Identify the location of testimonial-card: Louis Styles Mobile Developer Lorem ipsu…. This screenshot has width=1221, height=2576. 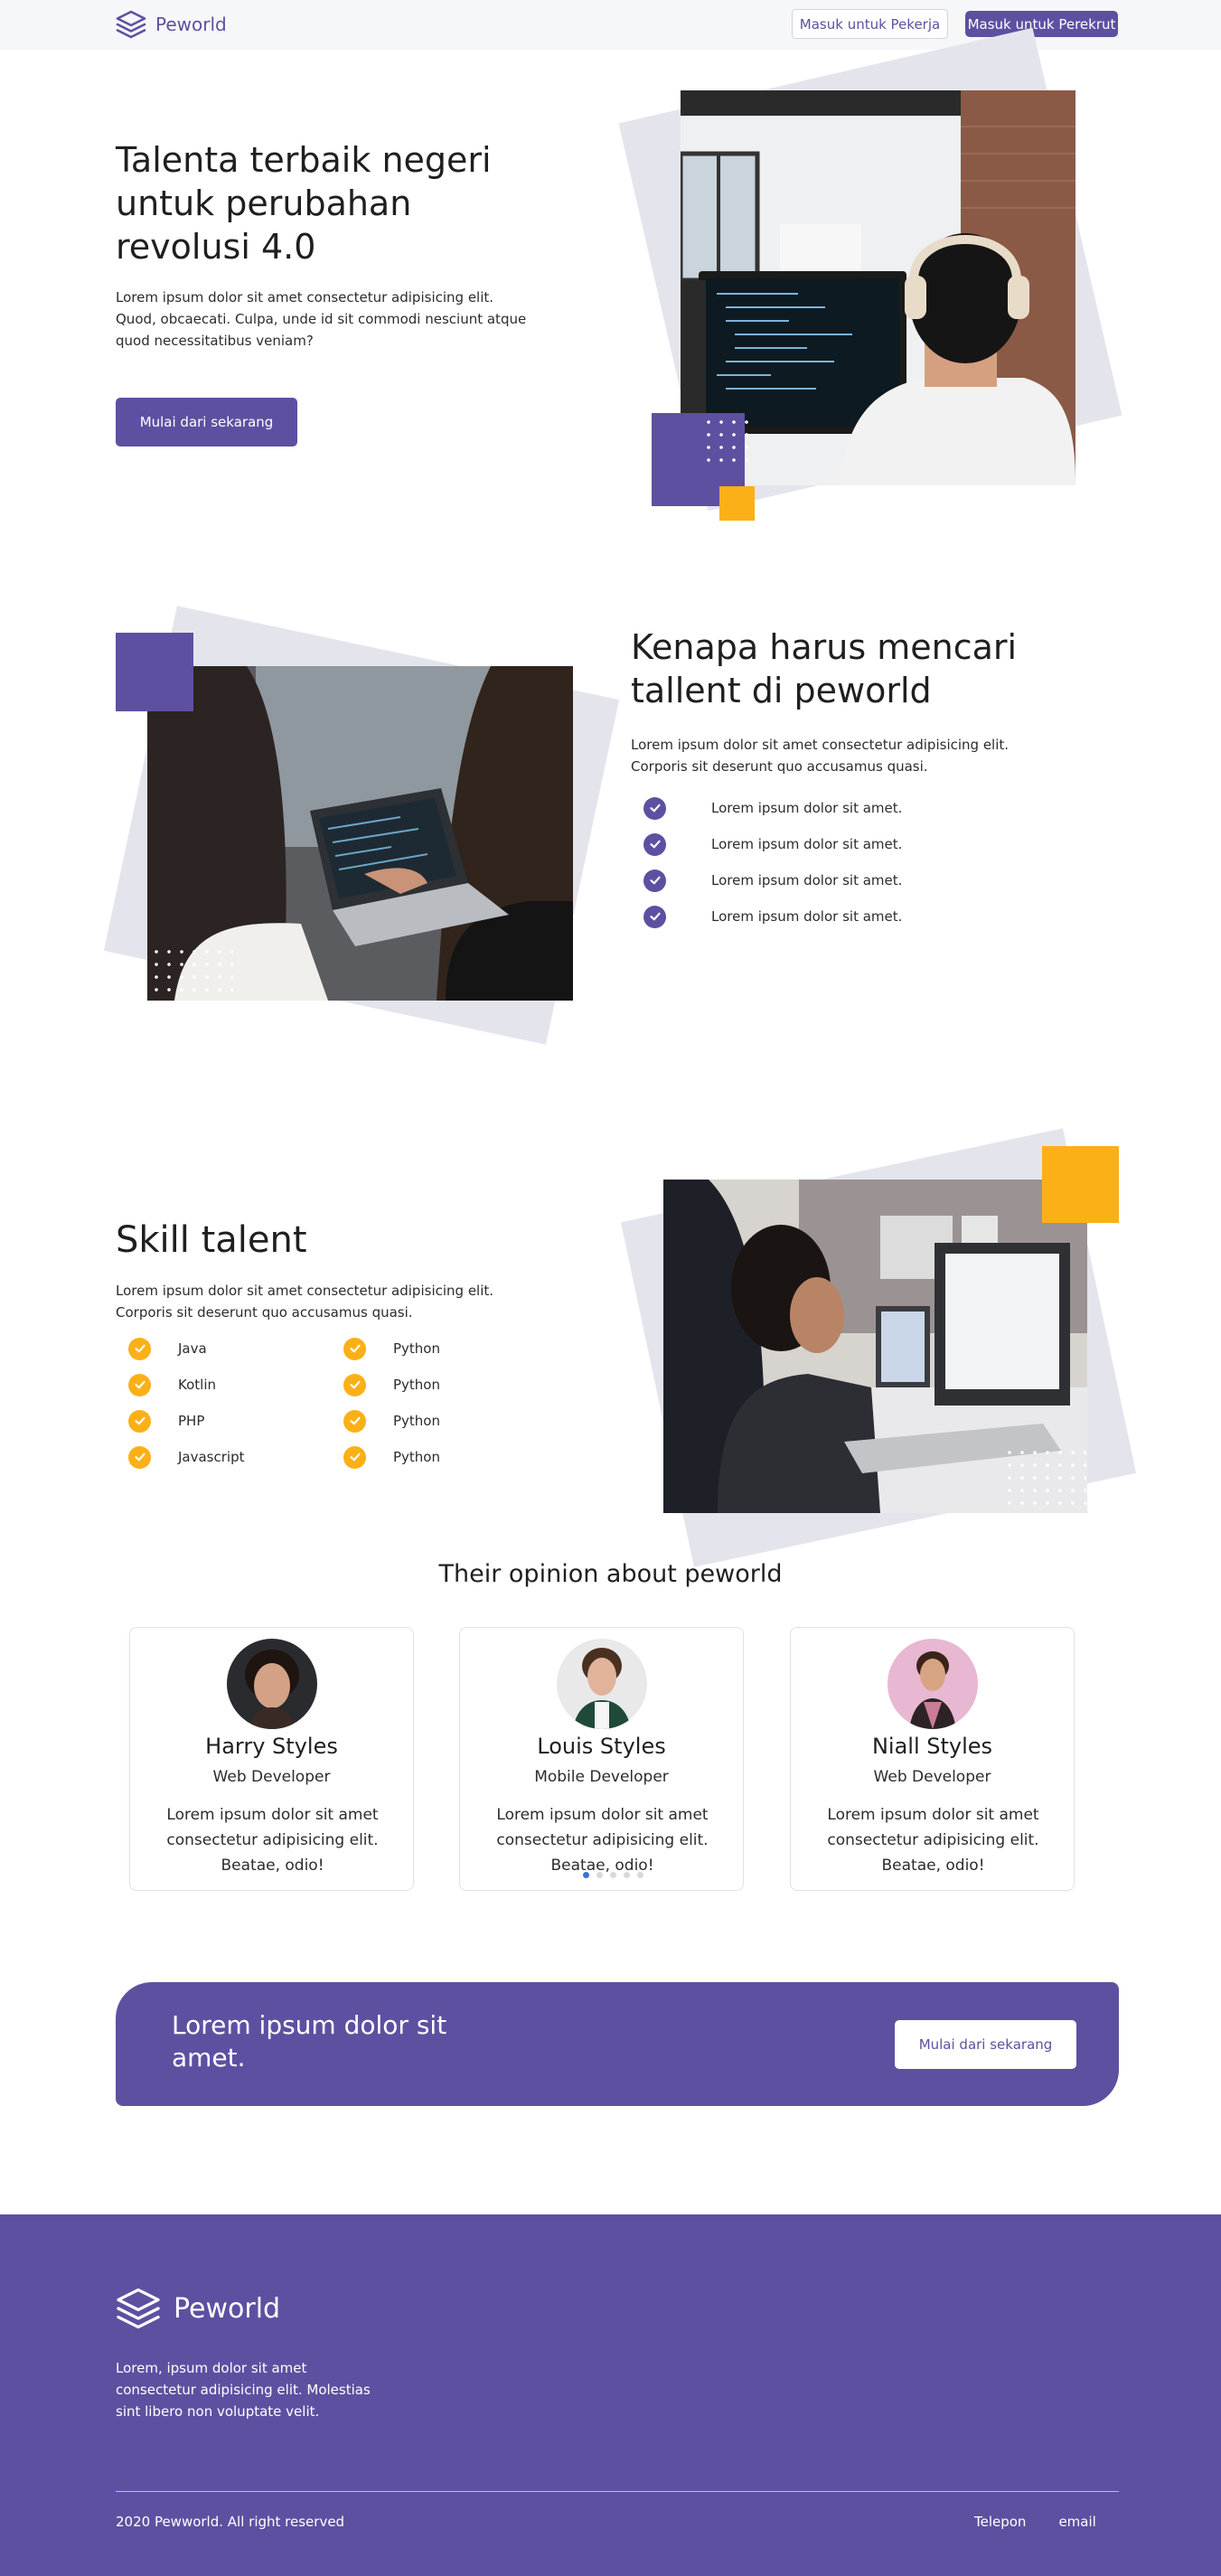
(602, 1759).